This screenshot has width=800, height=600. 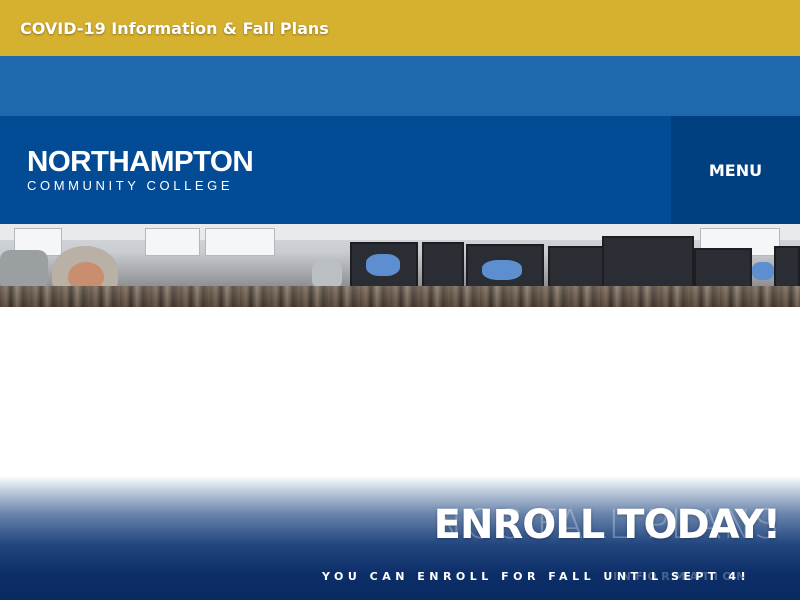 I want to click on covid-alert-bar: COVID-19 Information & Fall Plans, so click(x=400, y=28).